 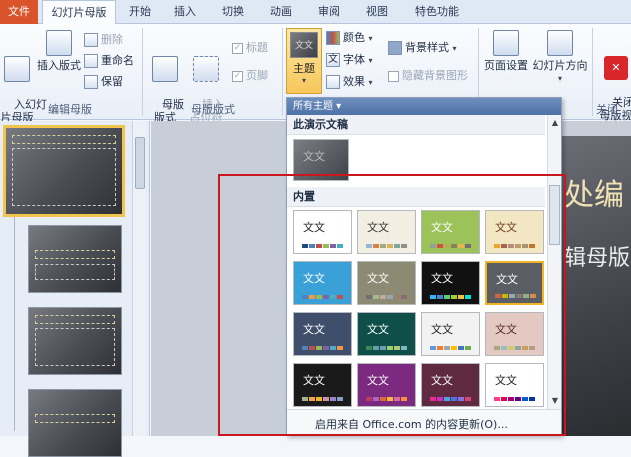 What do you see at coordinates (140, 12) in the screenshot?
I see `tab-home: 开始` at bounding box center [140, 12].